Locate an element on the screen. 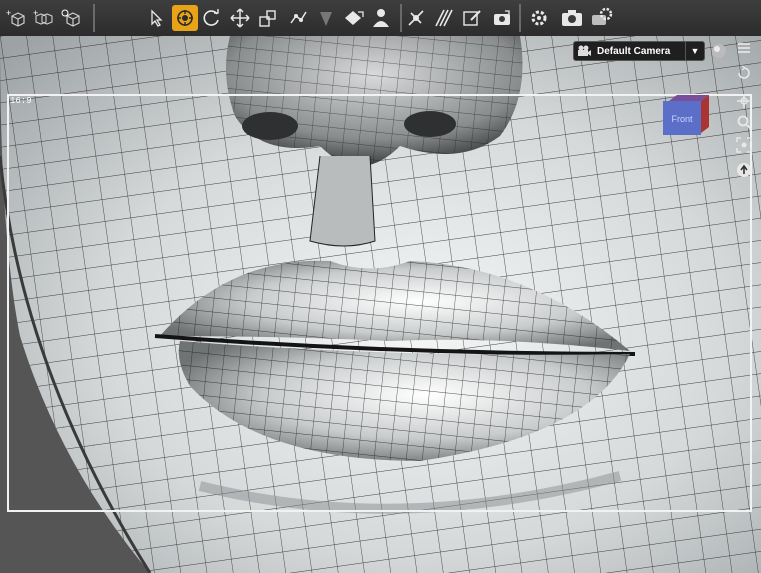  spot-render-icon is located at coordinates (416, 18).